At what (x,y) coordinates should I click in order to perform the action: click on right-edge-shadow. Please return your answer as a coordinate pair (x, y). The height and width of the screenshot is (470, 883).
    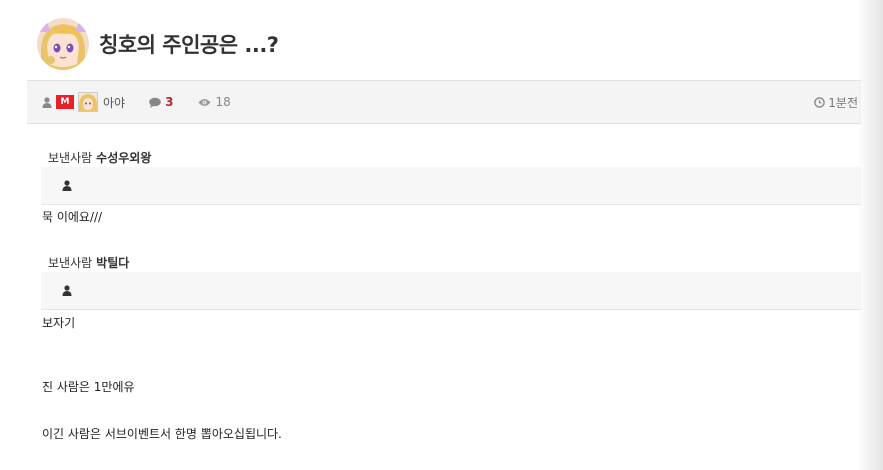
    Looking at the image, I should click on (870, 235).